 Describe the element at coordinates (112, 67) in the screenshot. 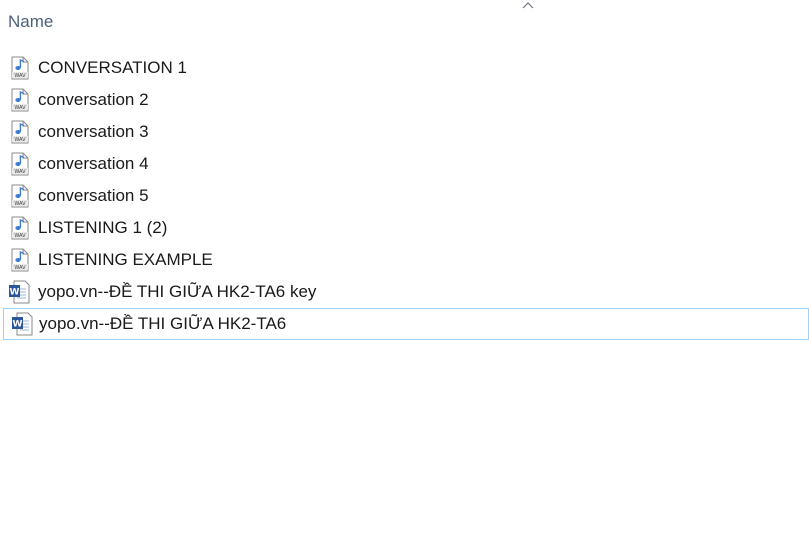

I see `file-name: CONVERSATION 1` at that location.